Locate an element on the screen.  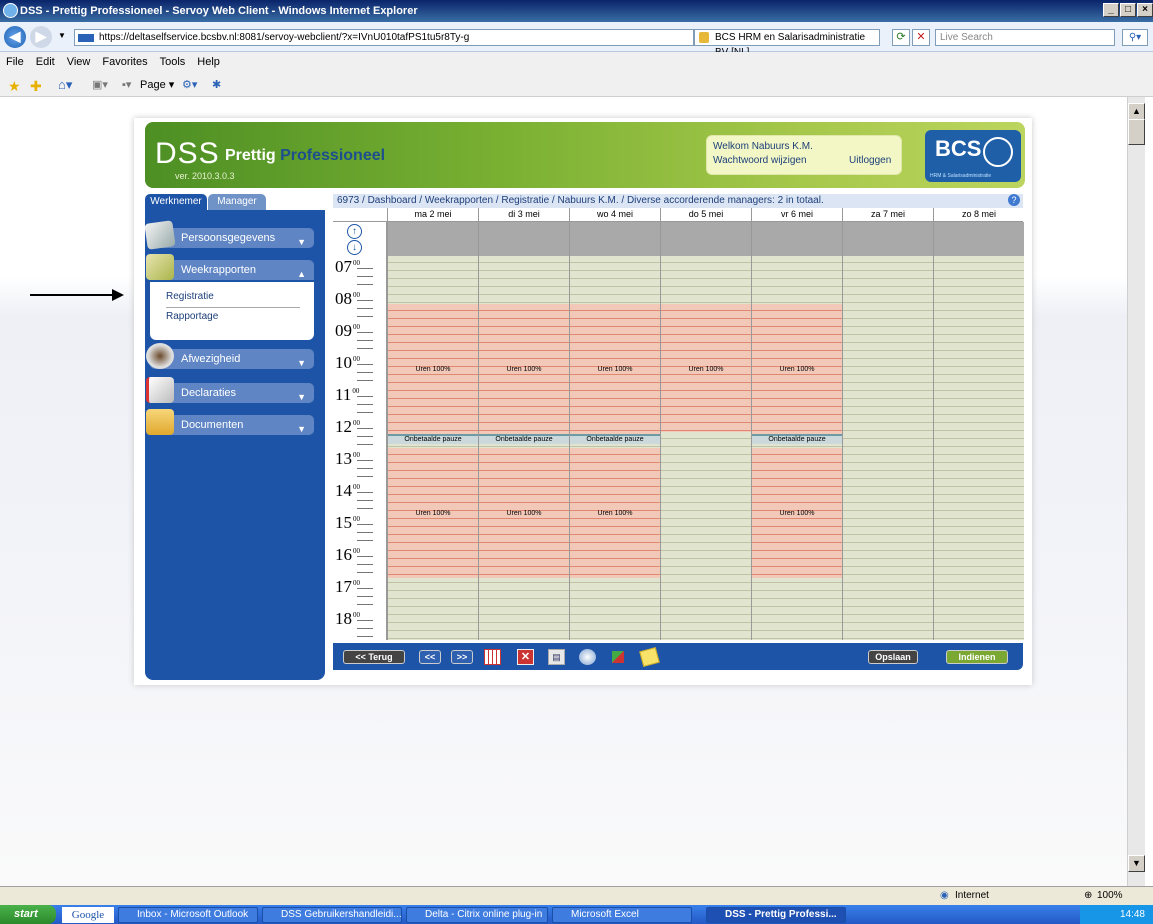
task-excel: Microsoft Excel is located at coordinates (622, 915).